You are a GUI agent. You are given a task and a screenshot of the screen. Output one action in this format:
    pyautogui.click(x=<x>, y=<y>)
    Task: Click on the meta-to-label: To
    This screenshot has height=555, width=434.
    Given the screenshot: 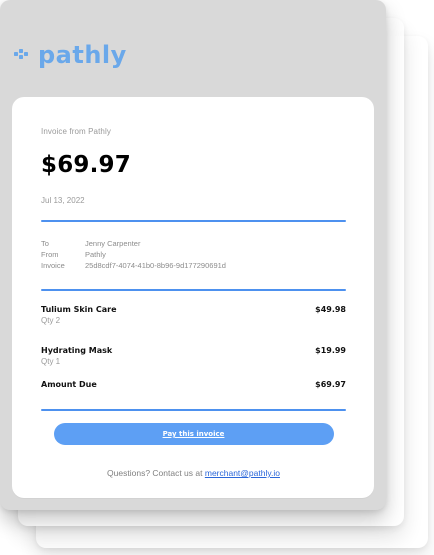 What is the action you would take?
    pyautogui.click(x=45, y=243)
    